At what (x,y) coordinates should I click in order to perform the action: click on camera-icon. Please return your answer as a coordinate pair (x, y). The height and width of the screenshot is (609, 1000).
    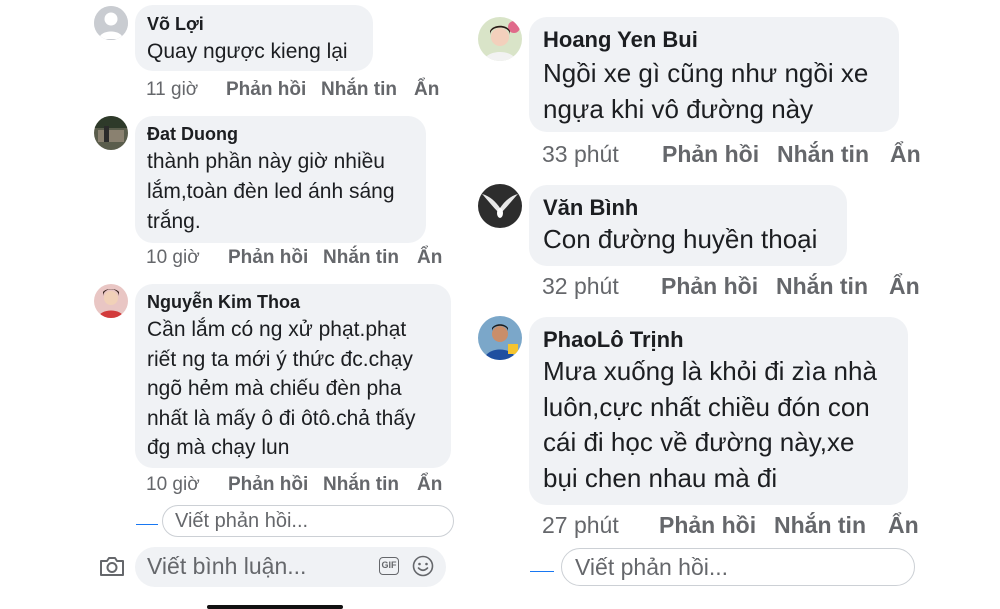
    Looking at the image, I should click on (112, 566).